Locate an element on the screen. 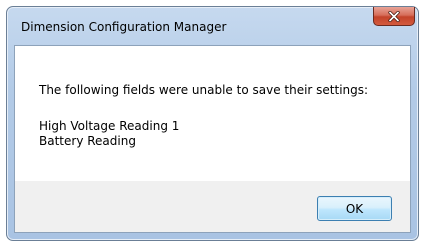  title-bar: Dimension Configuration Manager is located at coordinates (212, 26).